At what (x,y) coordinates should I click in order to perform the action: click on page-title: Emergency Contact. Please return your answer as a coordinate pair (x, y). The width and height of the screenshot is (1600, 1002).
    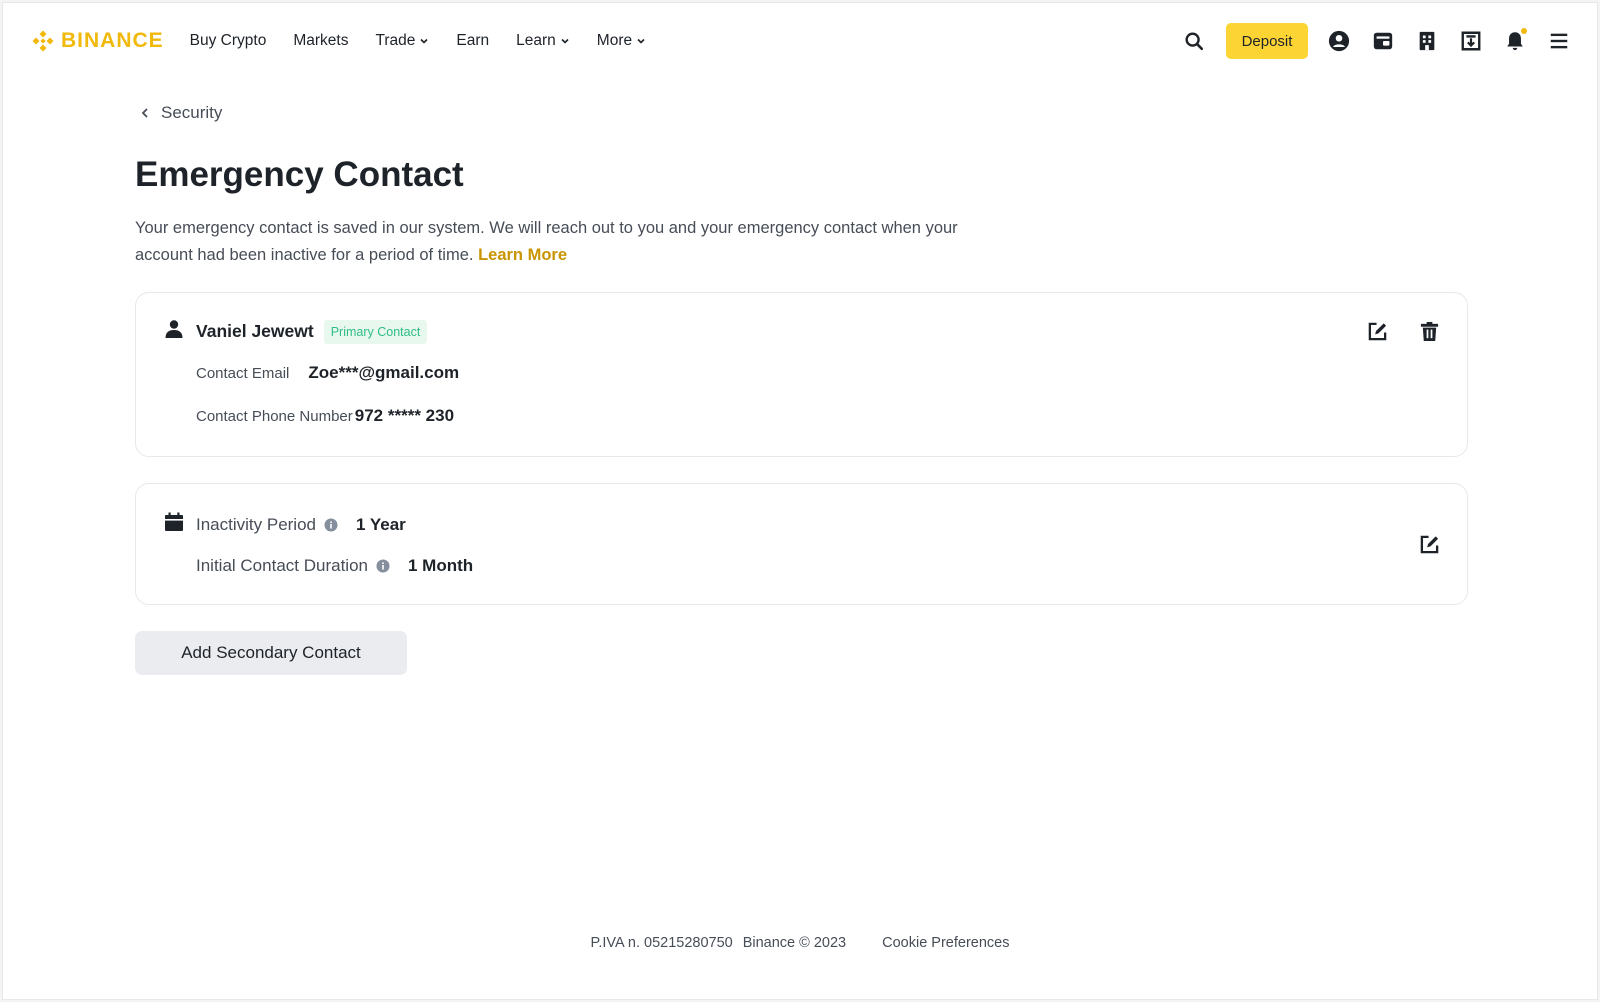
    Looking at the image, I should click on (299, 174).